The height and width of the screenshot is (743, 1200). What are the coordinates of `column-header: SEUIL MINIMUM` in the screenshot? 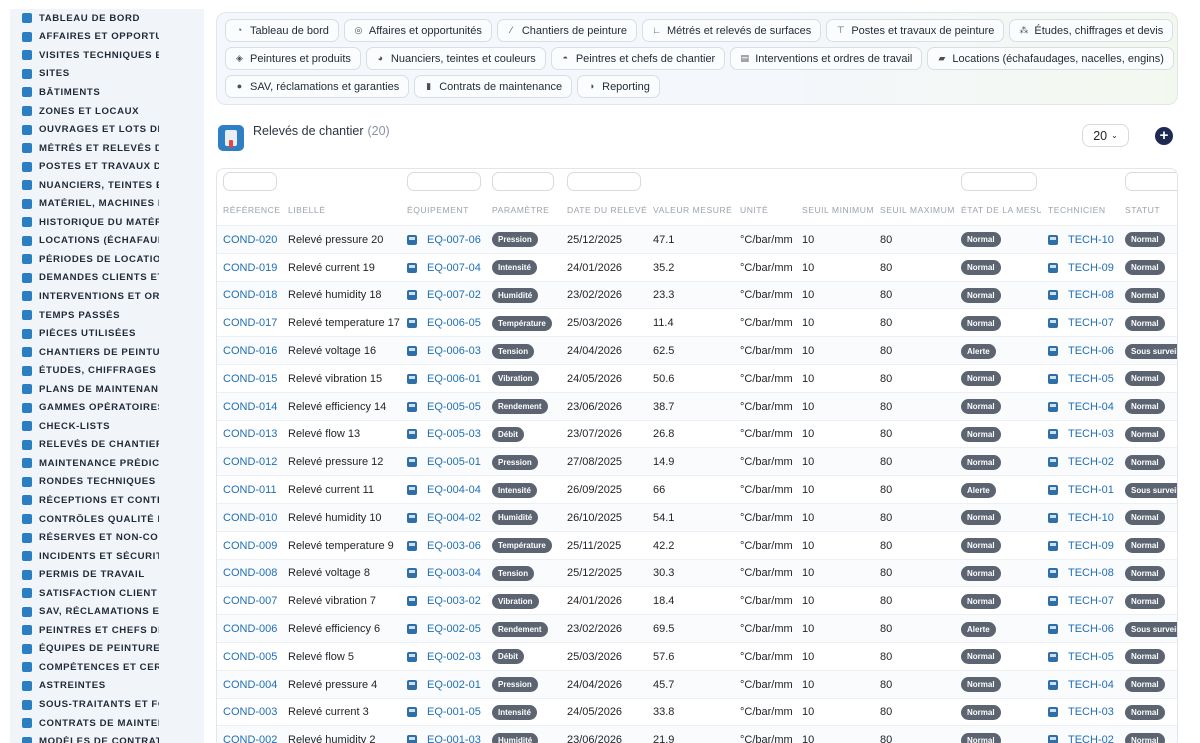 It's located at (838, 210).